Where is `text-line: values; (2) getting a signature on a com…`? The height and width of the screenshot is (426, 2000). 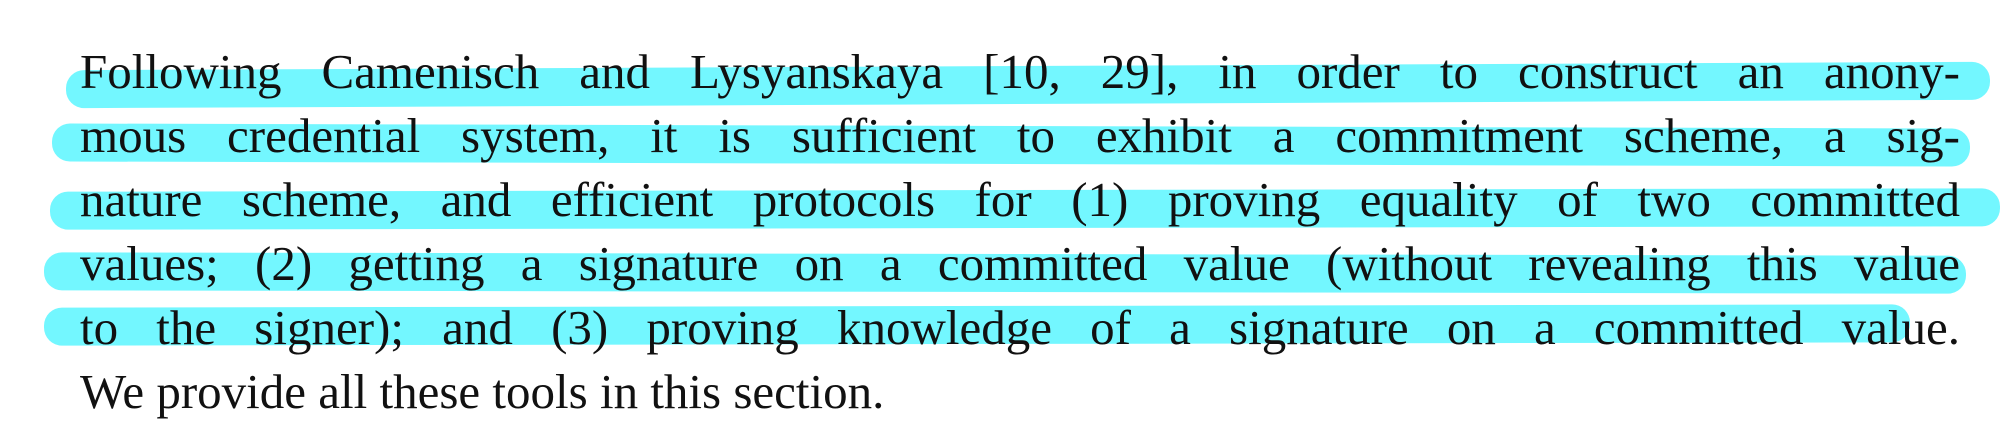
text-line: values; (2) getting a signature on a com… is located at coordinates (1020, 263).